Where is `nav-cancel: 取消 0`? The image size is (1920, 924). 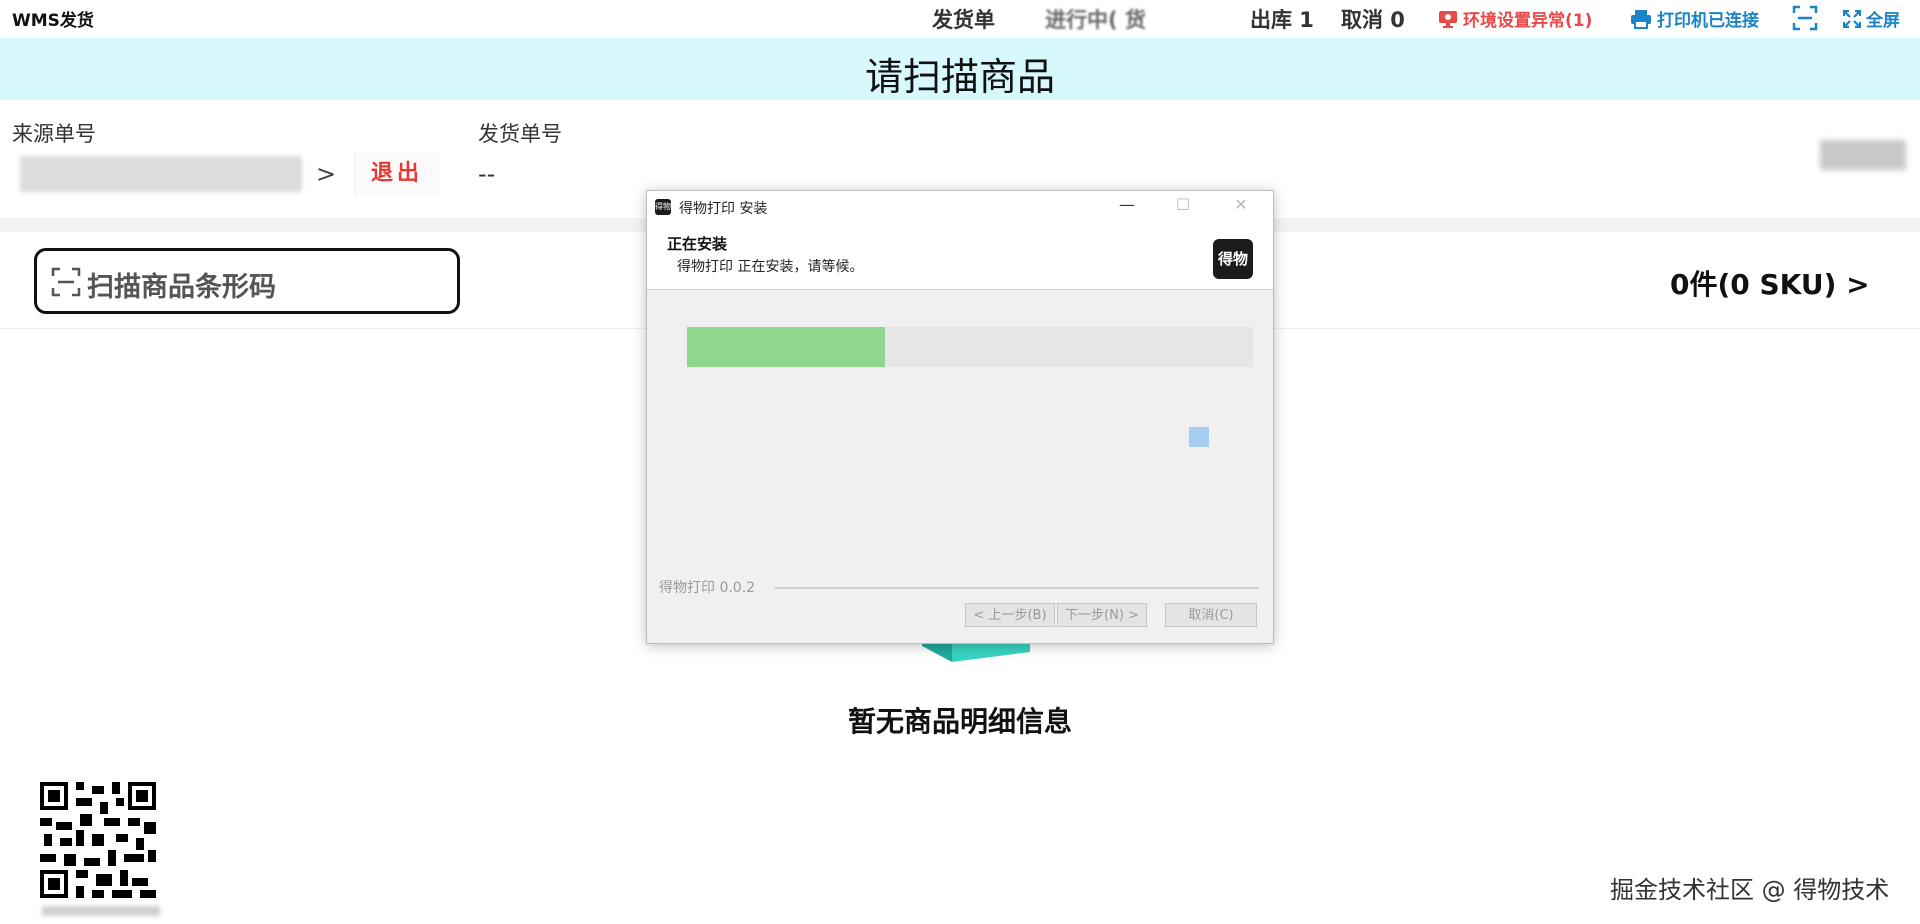
nav-cancel: 取消 0 is located at coordinates (1373, 19).